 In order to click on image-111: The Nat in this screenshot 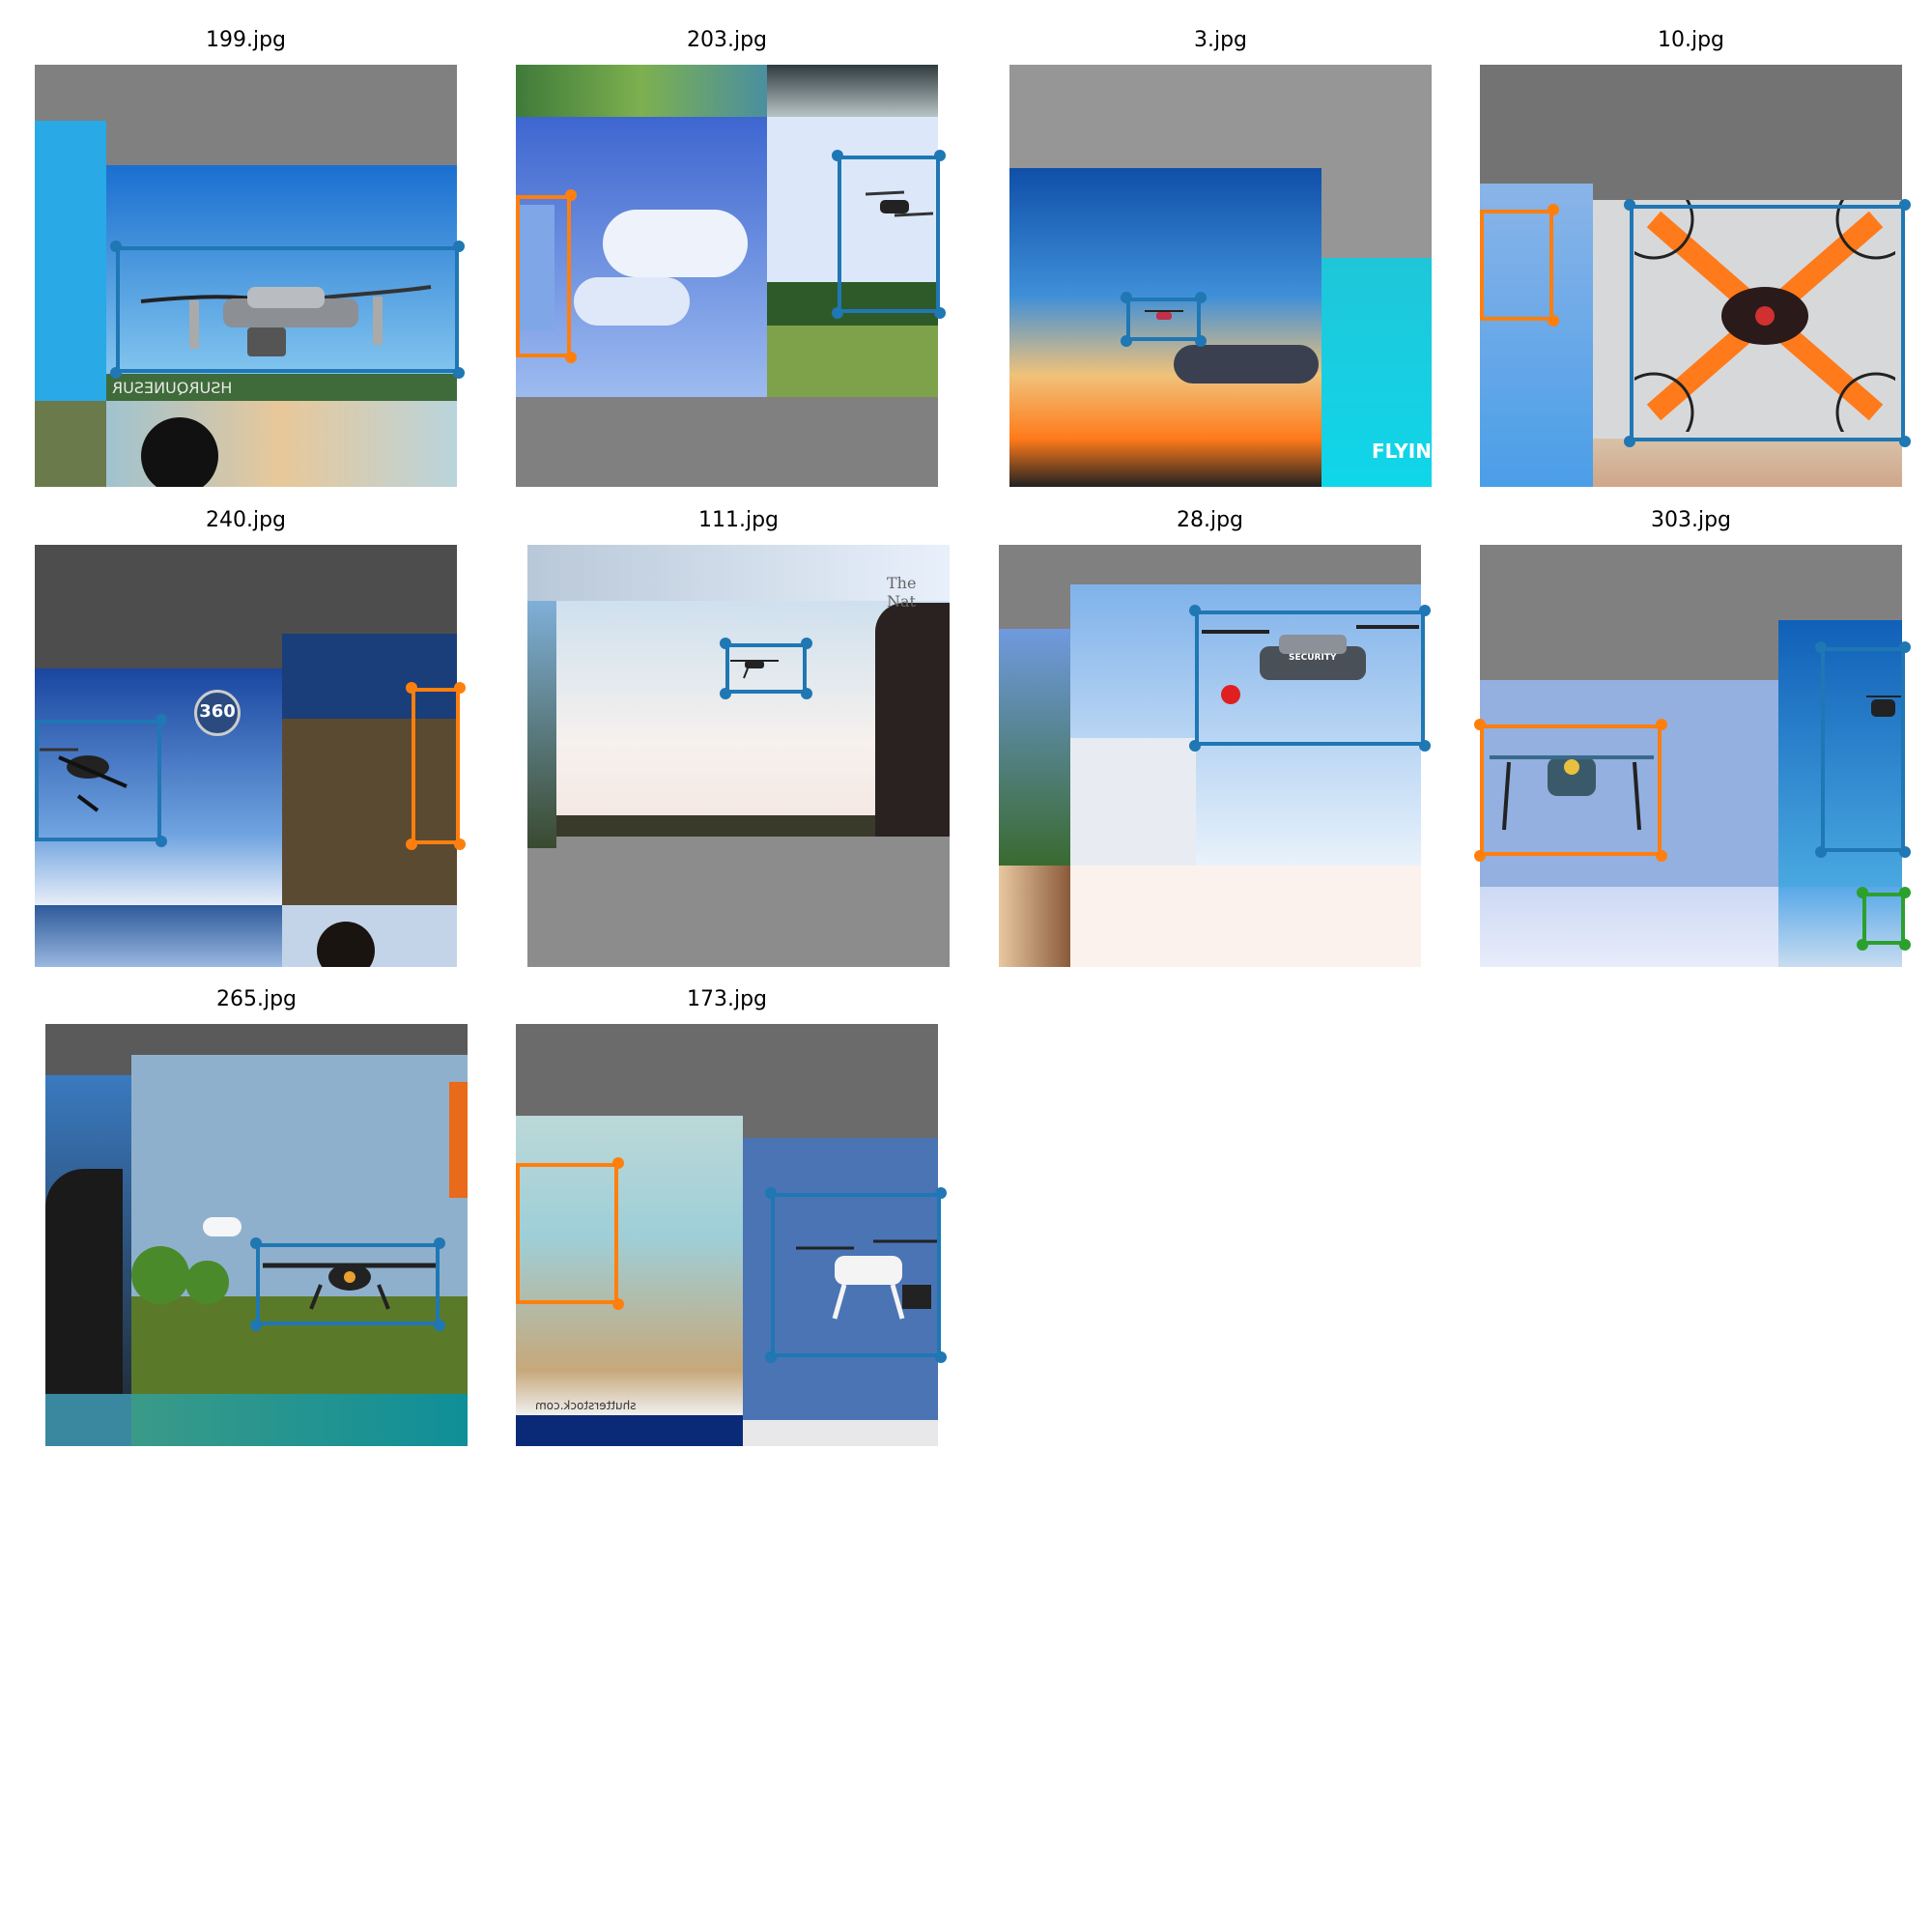, I will do `click(738, 756)`.